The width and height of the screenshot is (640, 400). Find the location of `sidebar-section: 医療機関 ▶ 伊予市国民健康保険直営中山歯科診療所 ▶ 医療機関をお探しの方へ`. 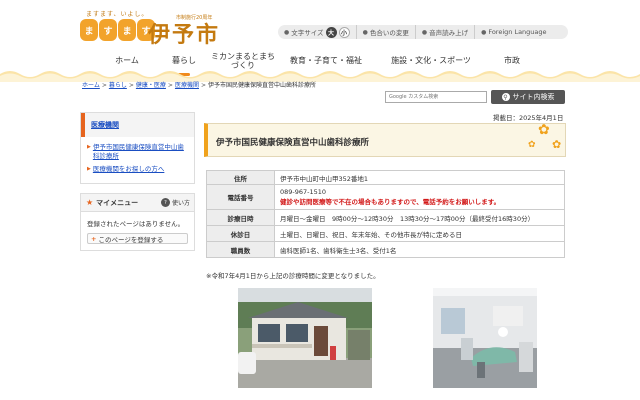

sidebar-section: 医療機関 ▶ 伊予市国民健康保険直営中山歯科診療所 ▶ 医療機関をお探しの方へ is located at coordinates (137, 148).